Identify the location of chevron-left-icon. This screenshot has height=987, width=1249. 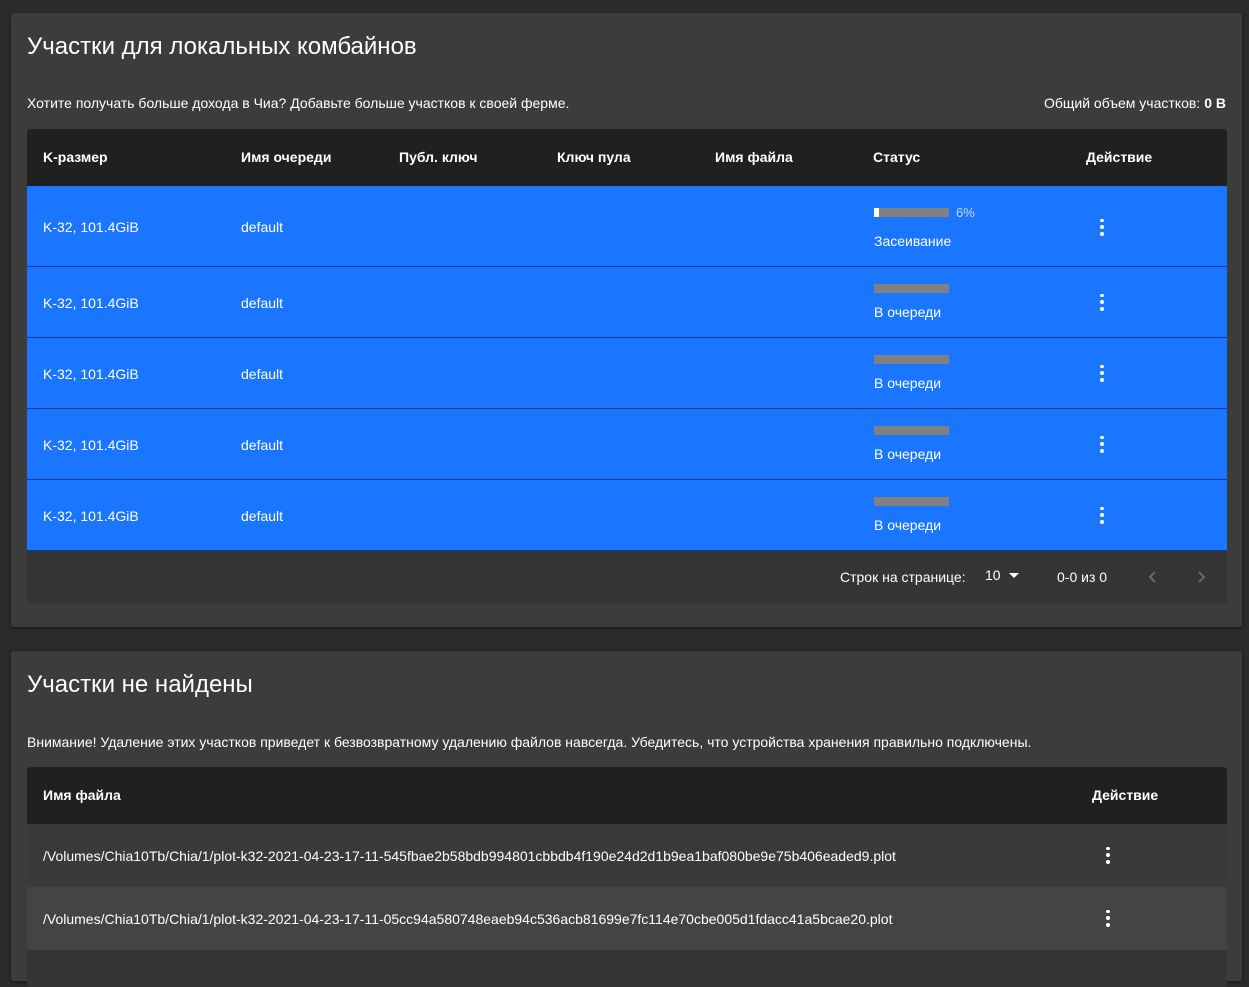
(1152, 577).